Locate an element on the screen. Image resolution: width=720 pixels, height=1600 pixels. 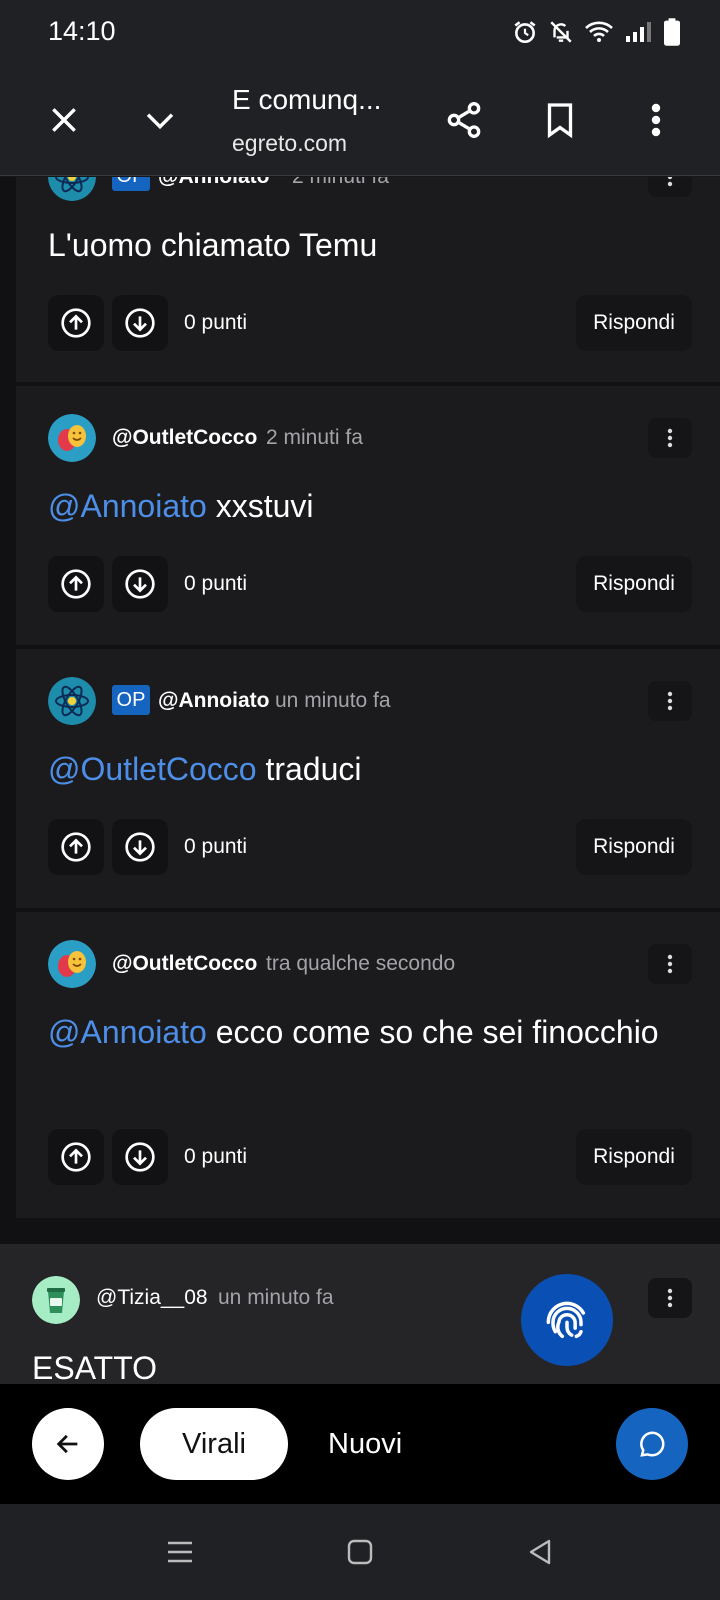
back-button is located at coordinates (68, 1444).